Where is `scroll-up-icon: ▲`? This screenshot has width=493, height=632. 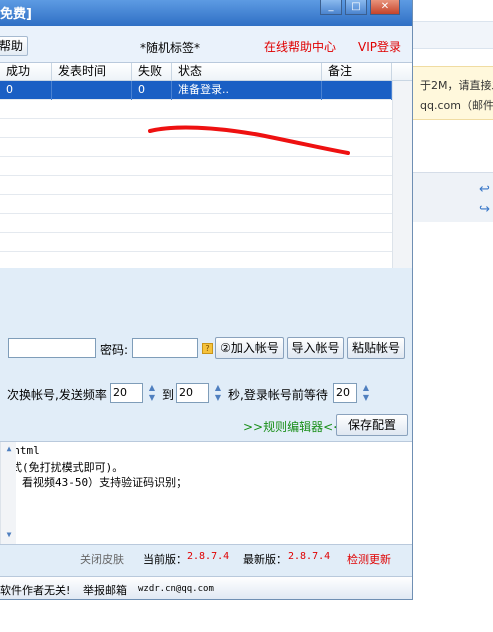 scroll-up-icon: ▲ is located at coordinates (9, 450).